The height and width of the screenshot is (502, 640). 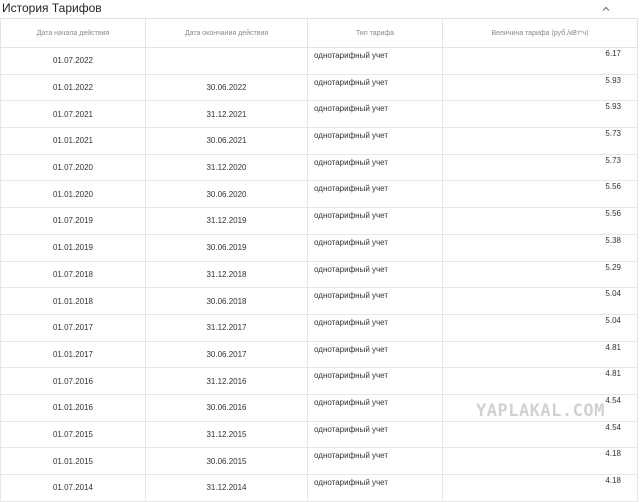 What do you see at coordinates (540, 275) in the screenshot?
I see `cell-tariff-value: 5.29` at bounding box center [540, 275].